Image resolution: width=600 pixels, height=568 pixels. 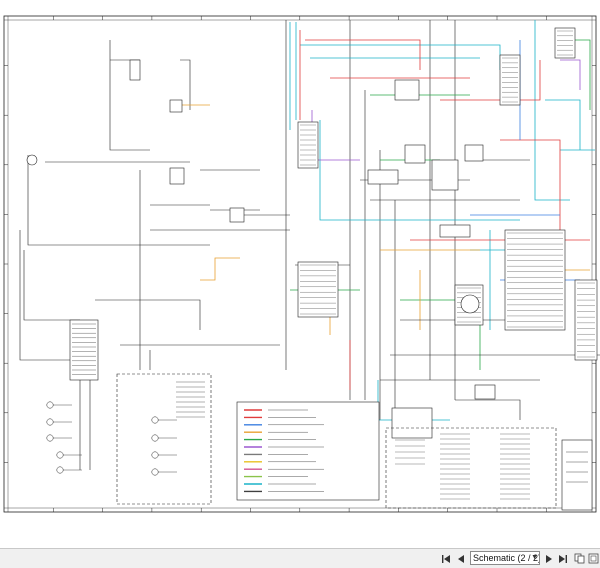 I want to click on lamp-symbols, so click(x=125, y=428).